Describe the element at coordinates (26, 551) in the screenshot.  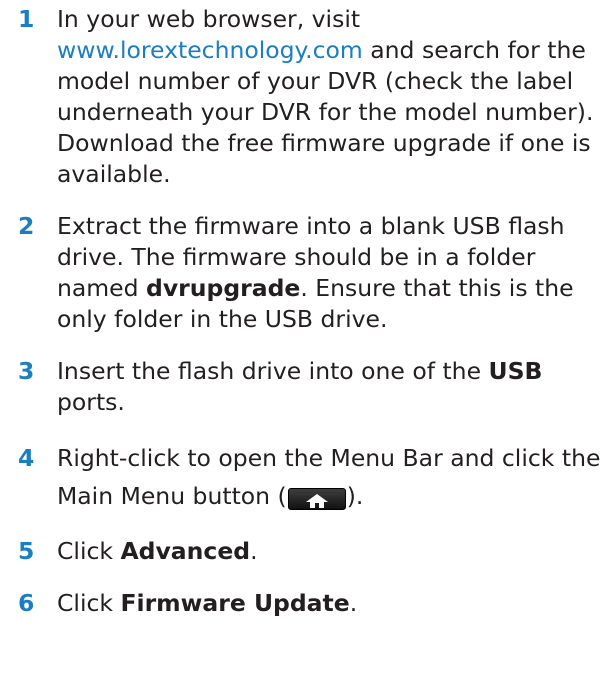
I see `step-number: 5` at that location.